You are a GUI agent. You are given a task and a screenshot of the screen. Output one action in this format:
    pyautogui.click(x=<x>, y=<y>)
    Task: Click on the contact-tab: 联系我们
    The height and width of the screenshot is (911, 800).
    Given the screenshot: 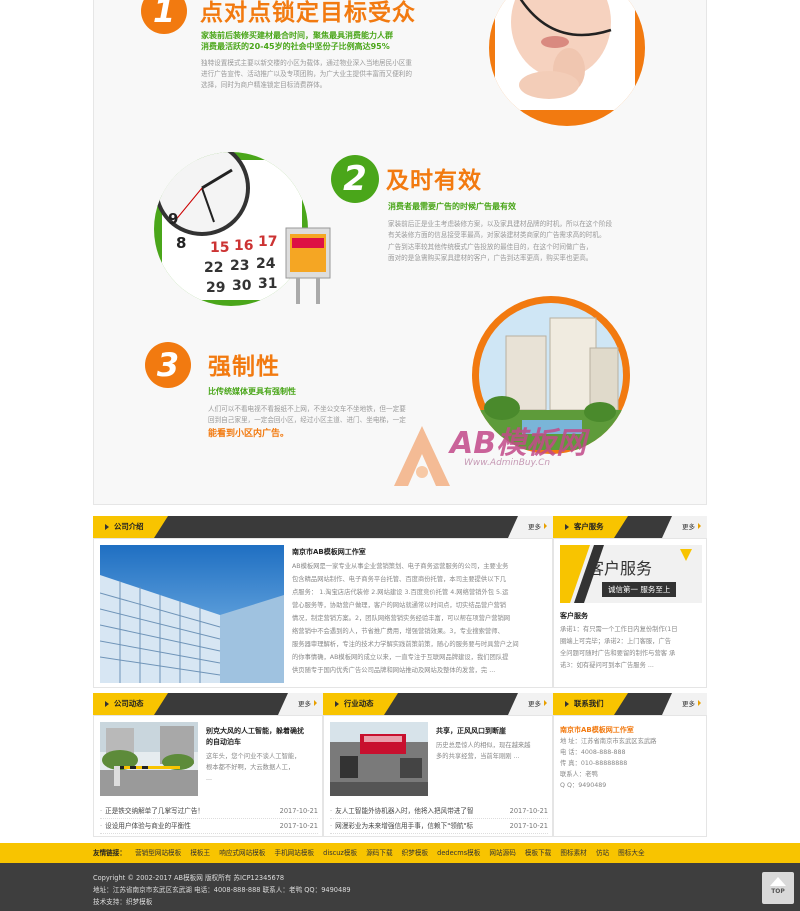 What is the action you would take?
    pyautogui.click(x=590, y=704)
    